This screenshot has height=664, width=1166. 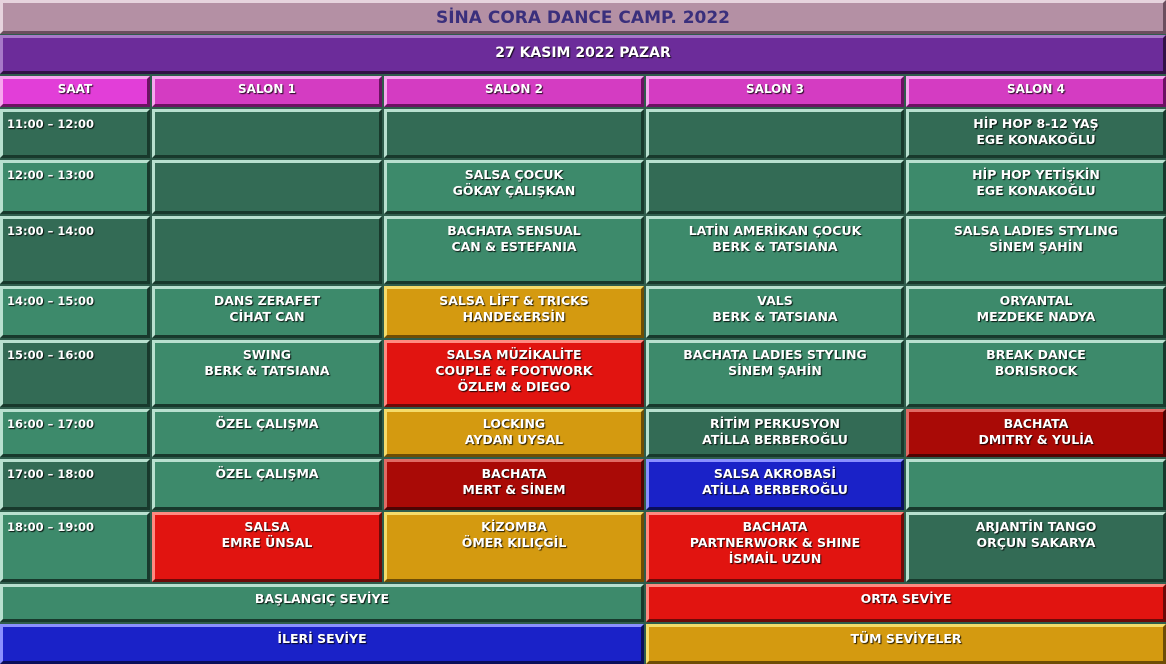 What do you see at coordinates (906, 598) in the screenshot?
I see `legend-intermediate-label: ORTA SEVİYE` at bounding box center [906, 598].